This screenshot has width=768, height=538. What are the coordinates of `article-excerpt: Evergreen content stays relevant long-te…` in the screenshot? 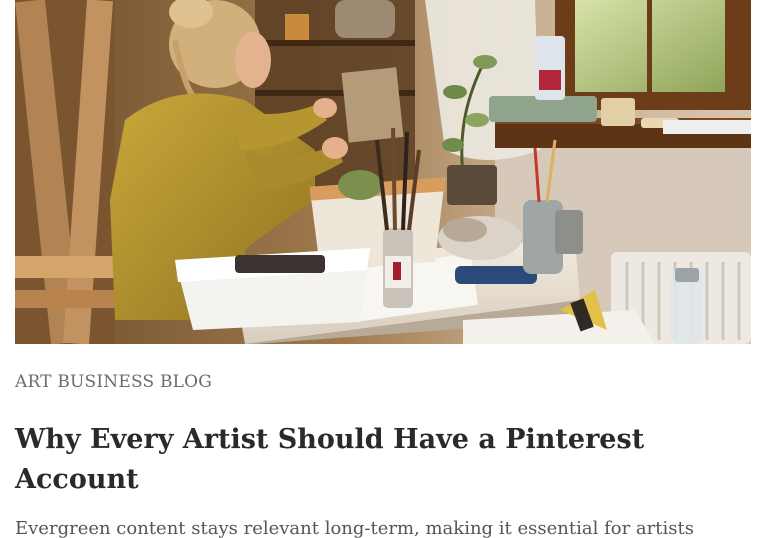 It's located at (354, 528).